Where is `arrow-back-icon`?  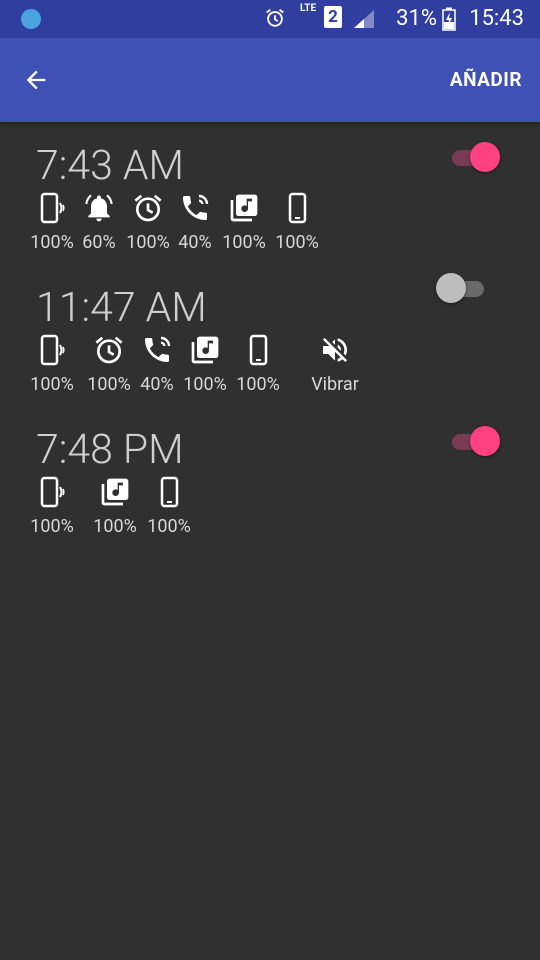
arrow-back-icon is located at coordinates (36, 80).